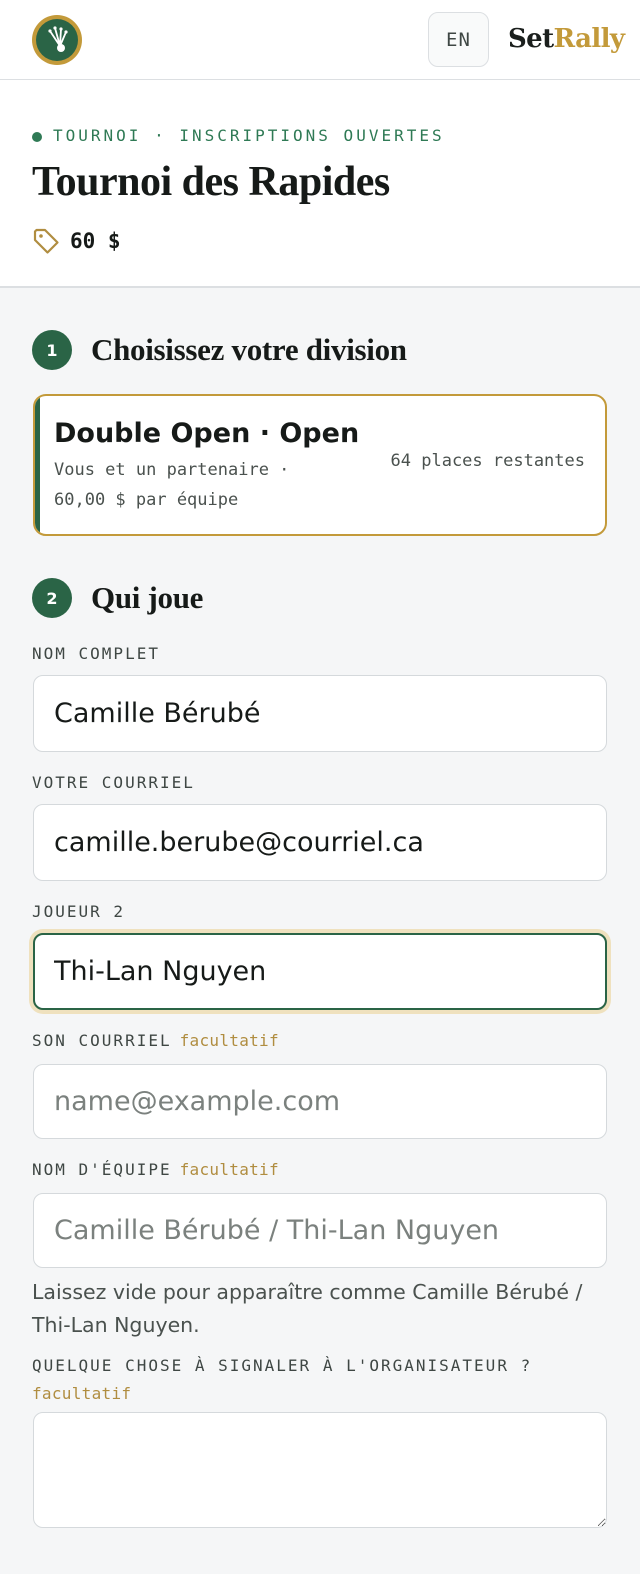 This screenshot has width=640, height=1574. I want to click on status-dot, so click(37, 136).